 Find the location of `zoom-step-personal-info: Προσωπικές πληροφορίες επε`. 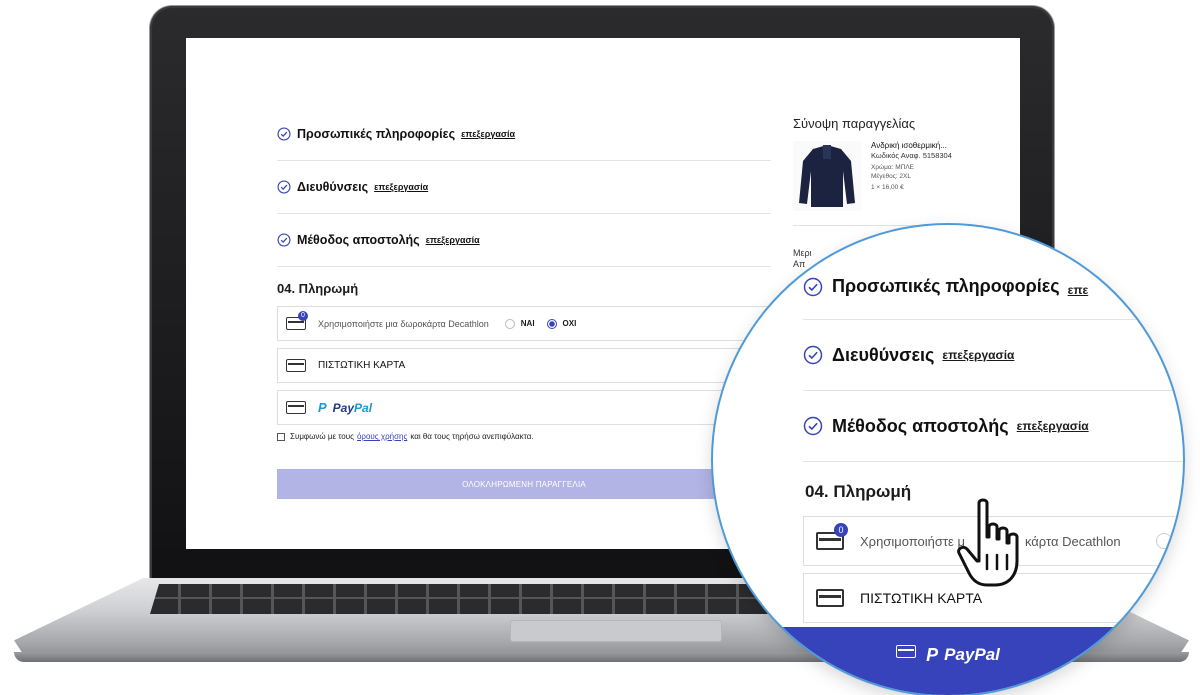

zoom-step-personal-info: Προσωπικές πληροφορίες επε is located at coordinates (993, 272).